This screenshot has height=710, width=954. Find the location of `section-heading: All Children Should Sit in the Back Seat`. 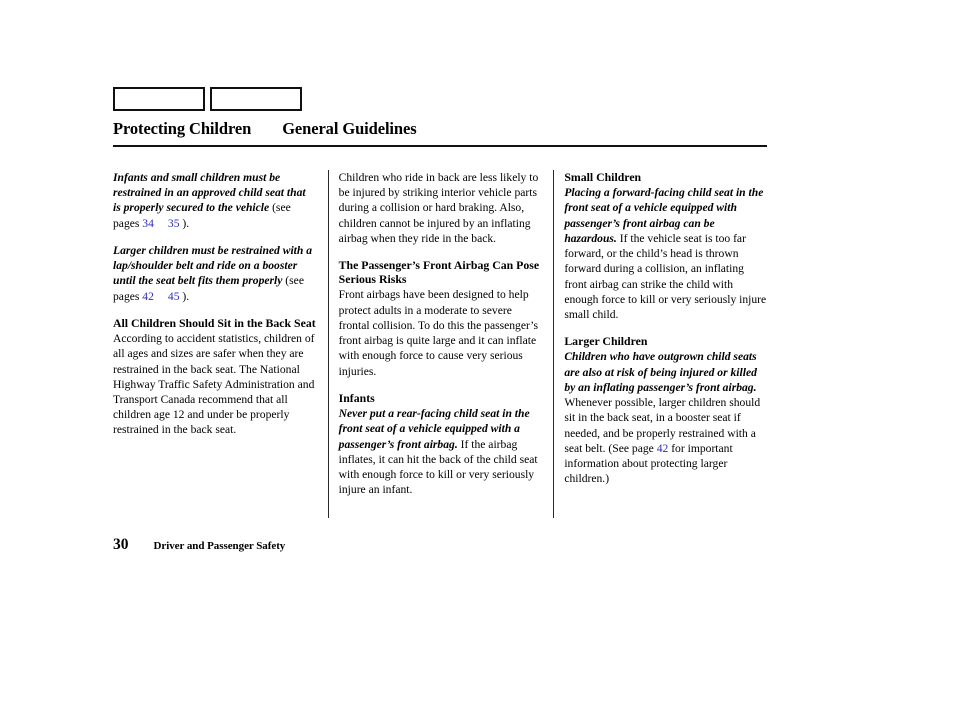

section-heading: All Children Should Sit in the Back Seat is located at coordinates (214, 322).